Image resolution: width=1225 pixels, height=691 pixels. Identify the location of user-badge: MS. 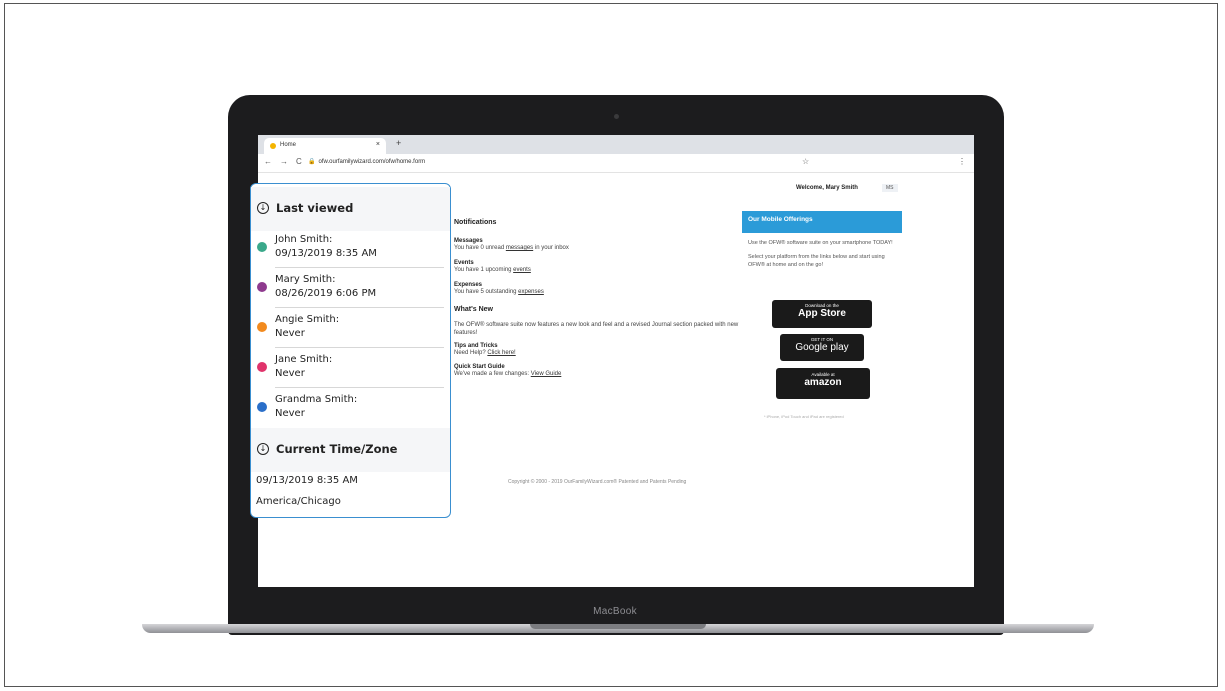
(890, 188).